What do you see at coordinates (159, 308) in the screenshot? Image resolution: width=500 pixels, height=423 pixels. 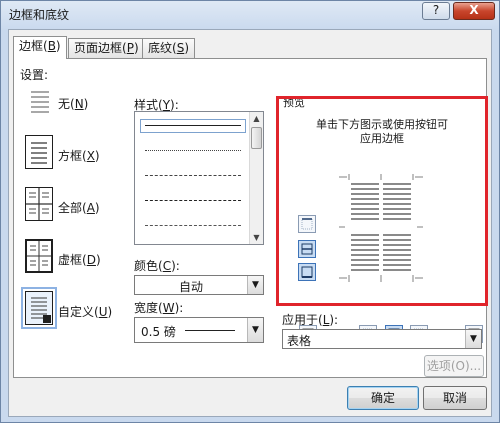 I see `width-heading: 宽度(W):` at bounding box center [159, 308].